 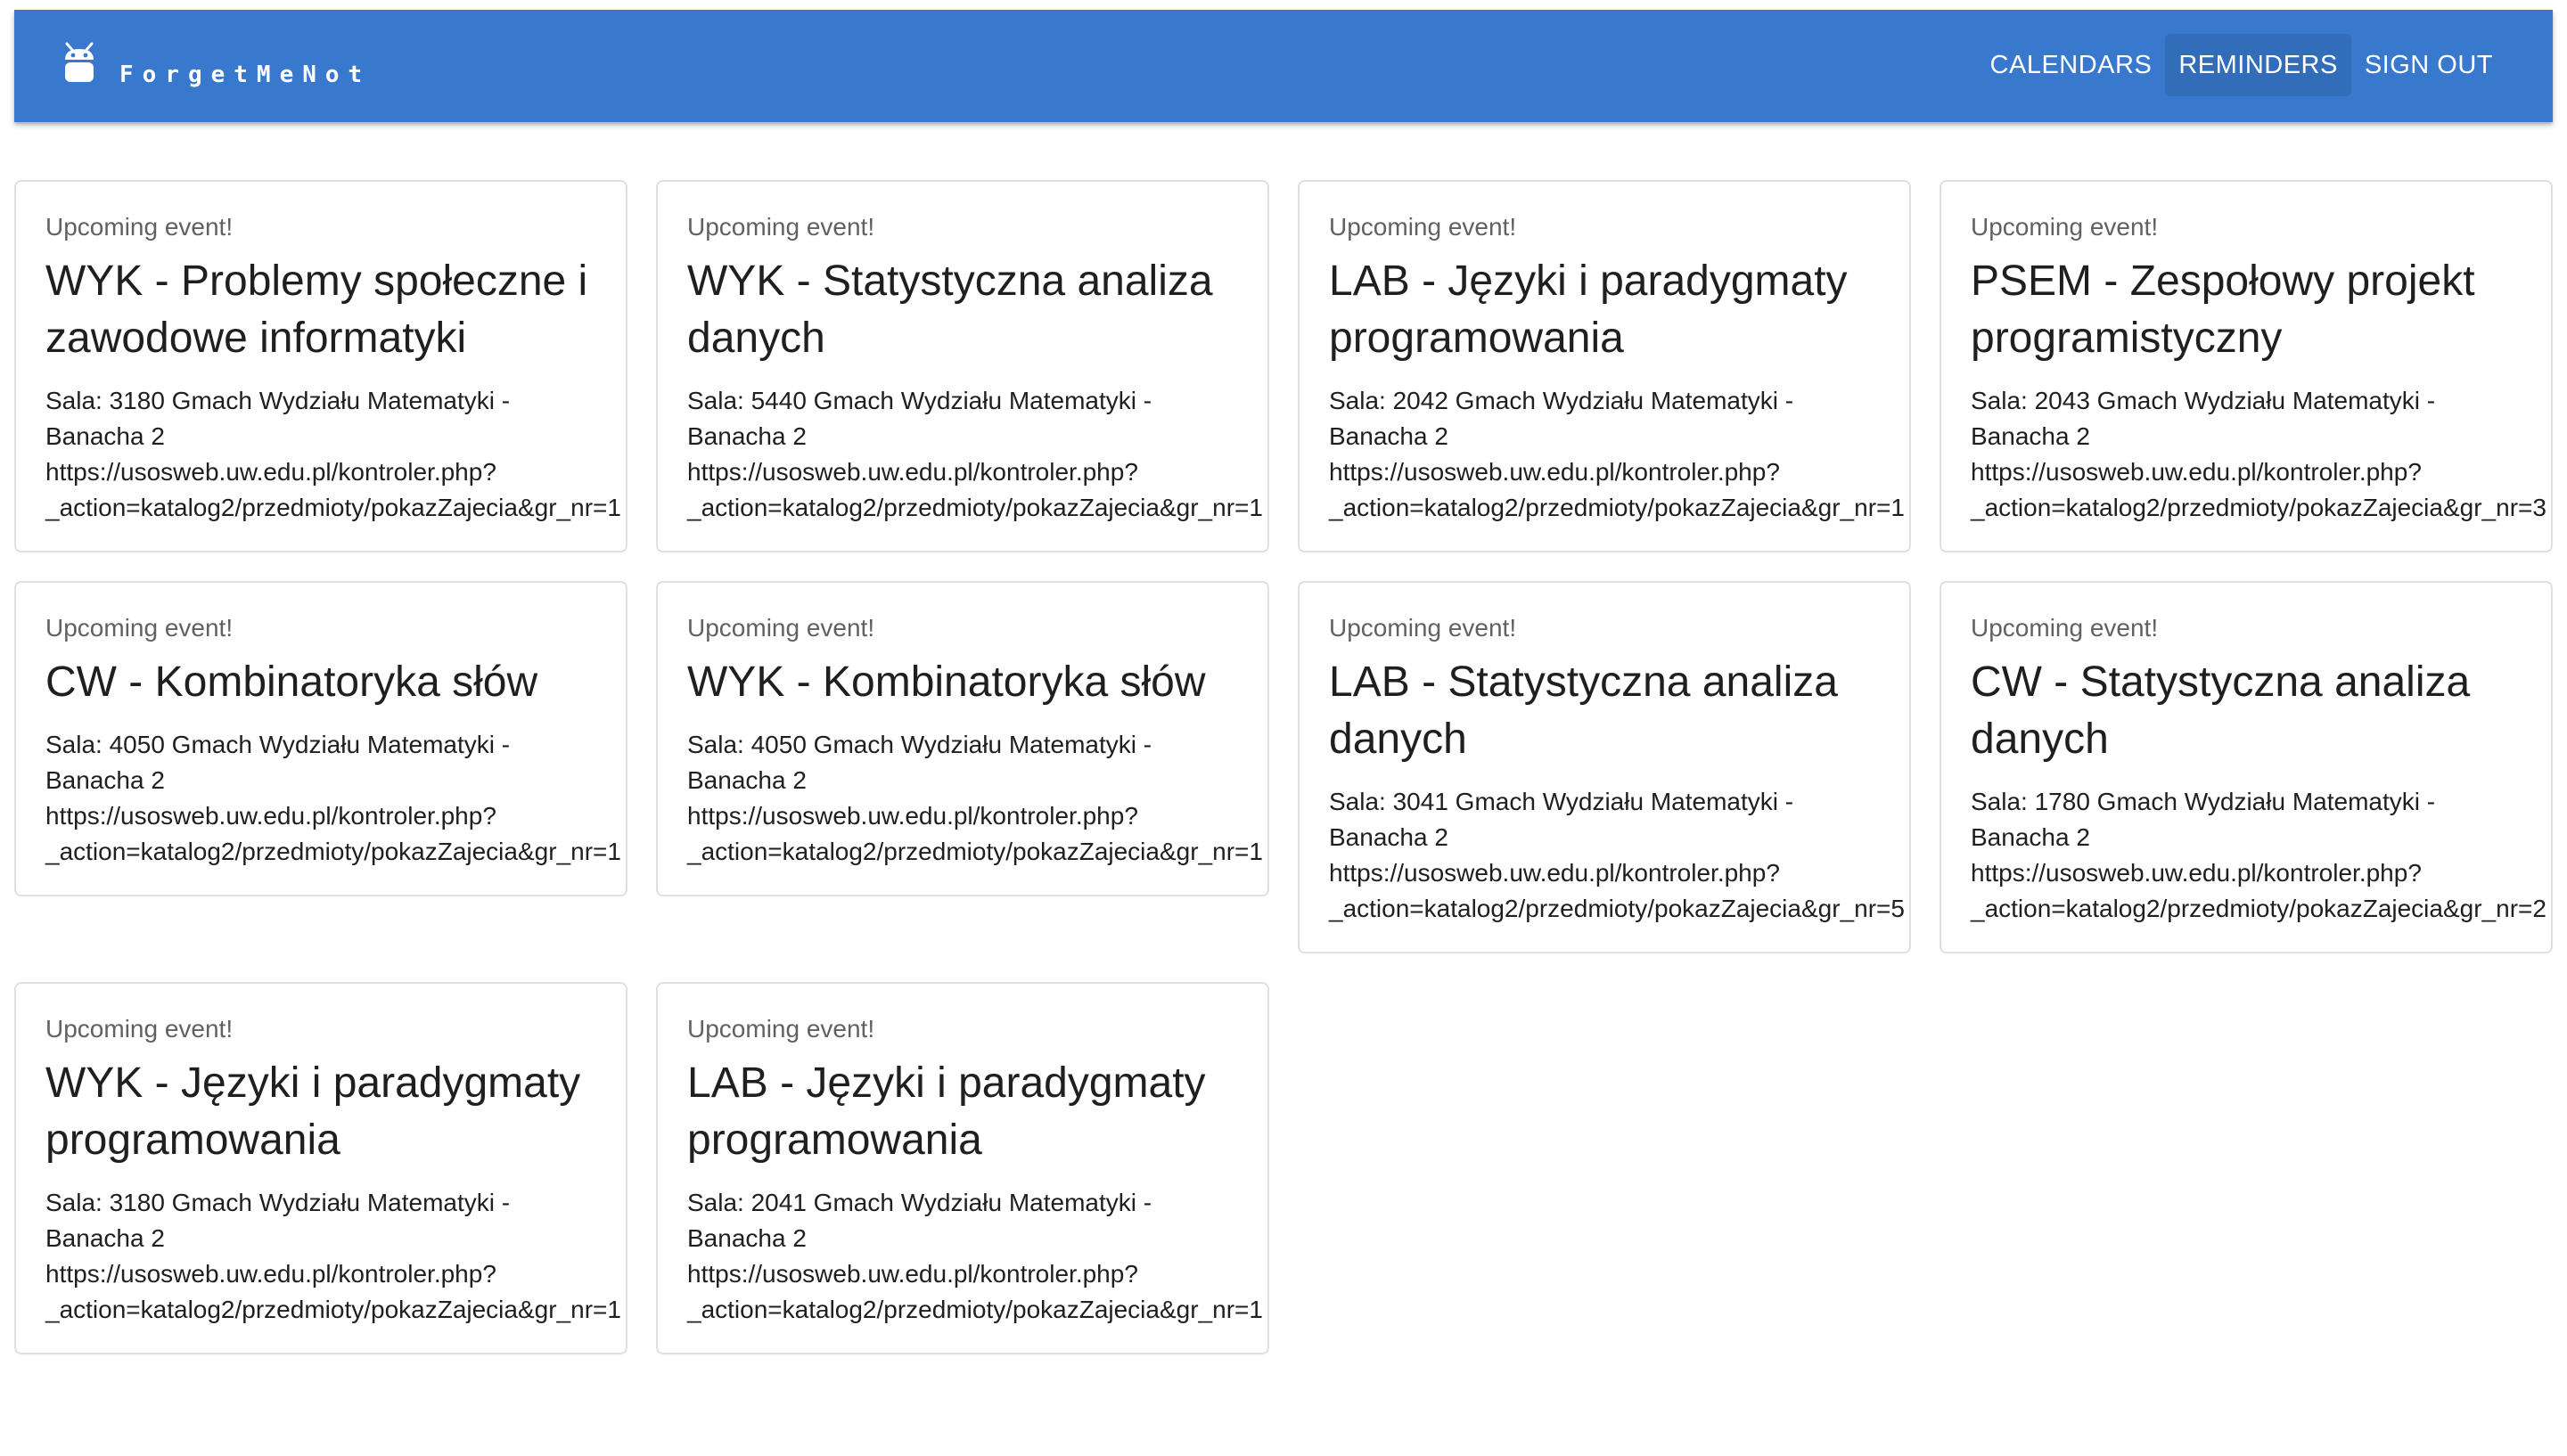 I want to click on robot-icon, so click(x=80, y=62).